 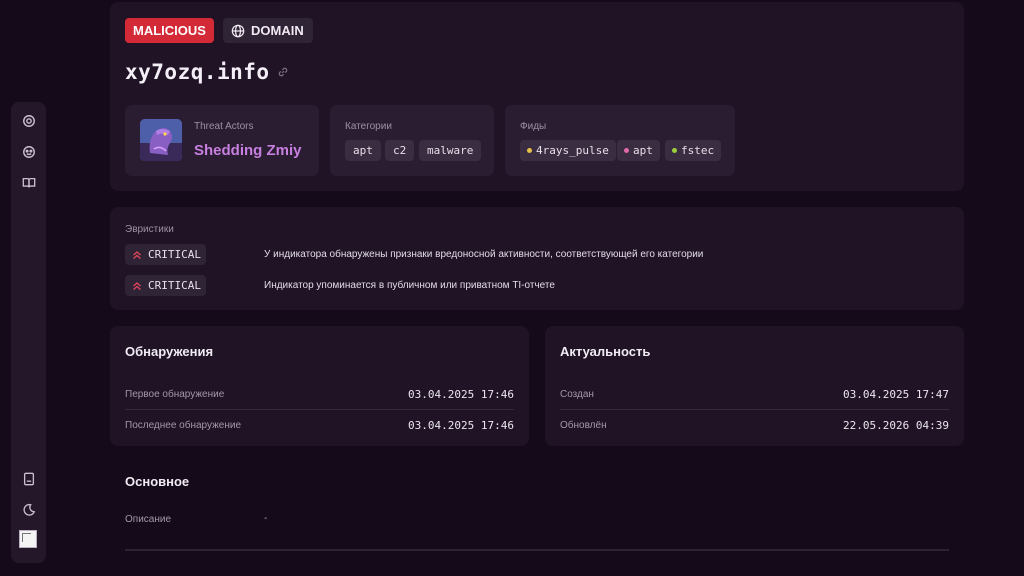 I want to click on heuristics-label: Эвристики, so click(x=149, y=229).